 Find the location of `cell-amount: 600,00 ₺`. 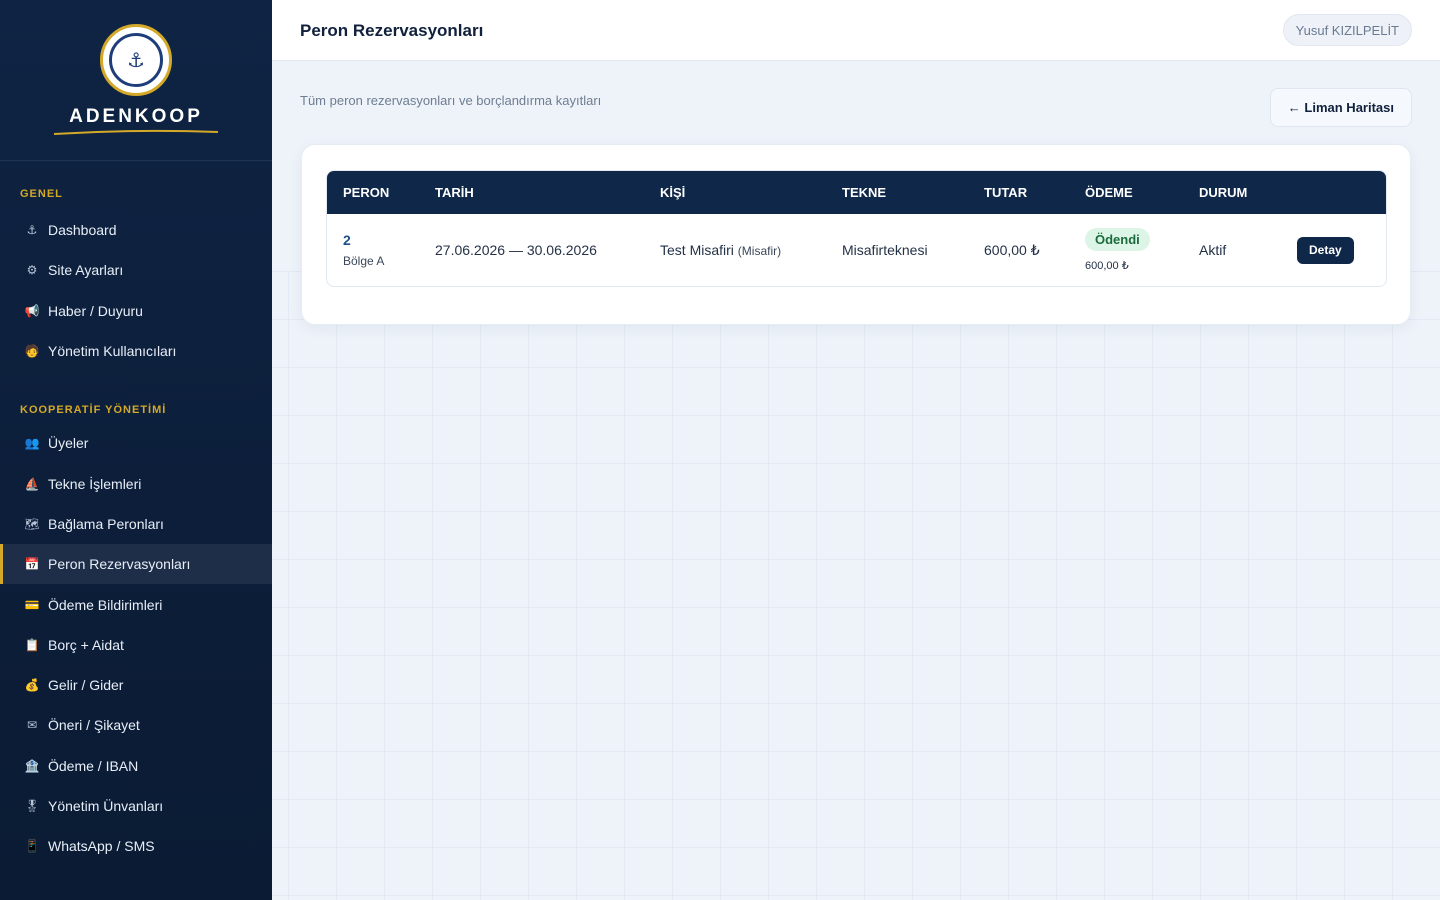

cell-amount: 600,00 ₺ is located at coordinates (1012, 249).